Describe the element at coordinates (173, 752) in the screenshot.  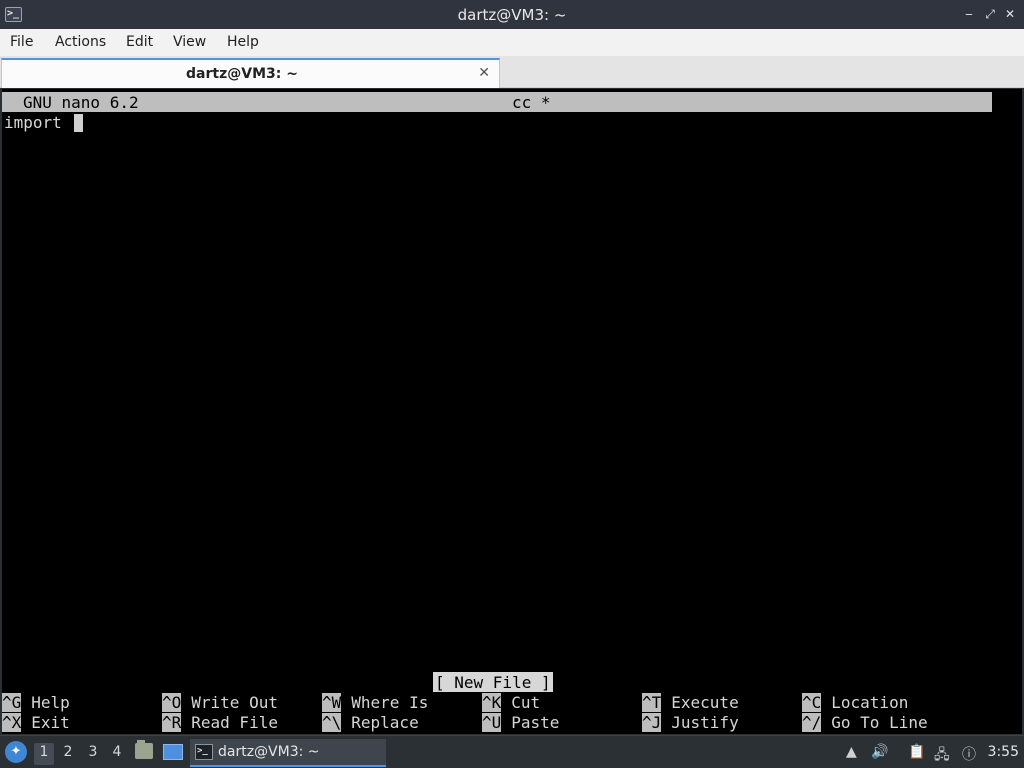
I see `show-desktop-icon` at that location.